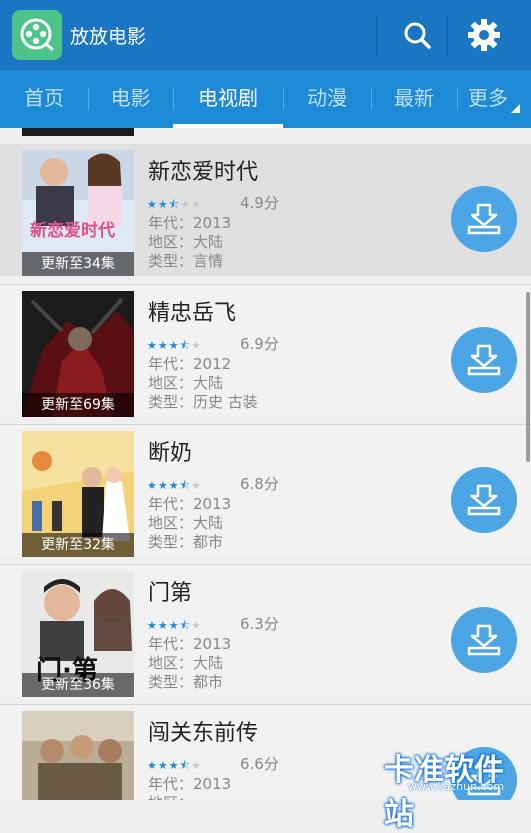  What do you see at coordinates (78, 213) in the screenshot?
I see `poster-thumbnail: 新恋爱时代 更新至34集` at bounding box center [78, 213].